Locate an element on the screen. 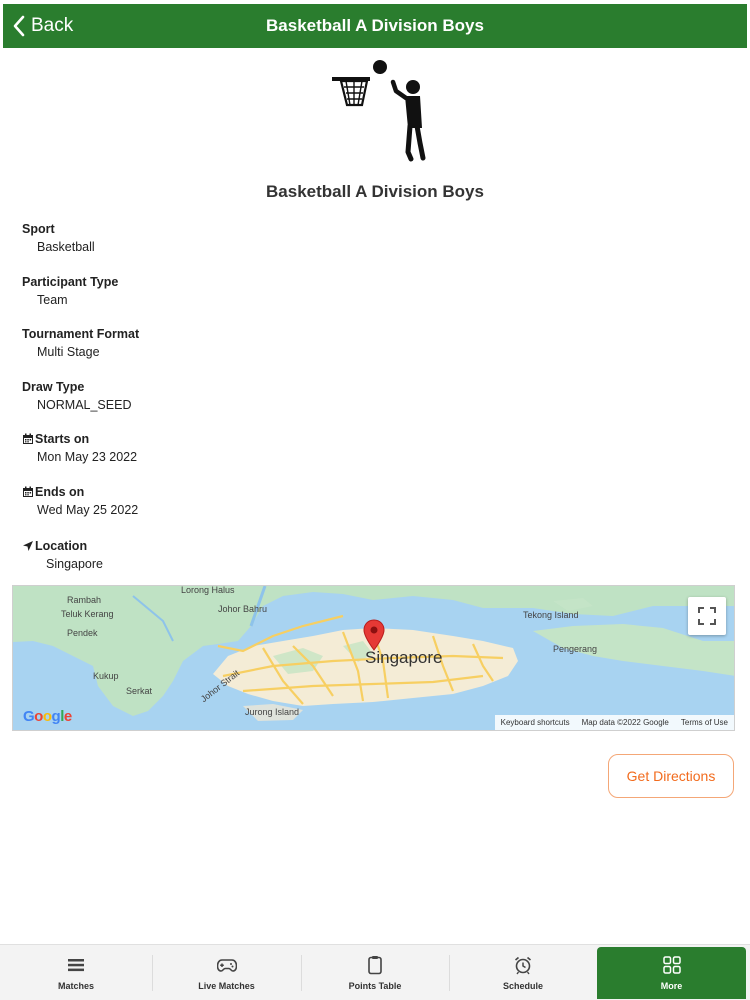  starts-on-field: Starts on Mon May 23 2022 is located at coordinates (79, 448).